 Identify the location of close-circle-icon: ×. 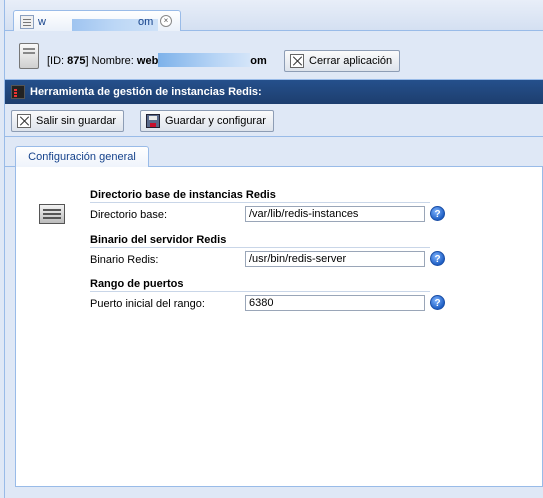
(166, 21).